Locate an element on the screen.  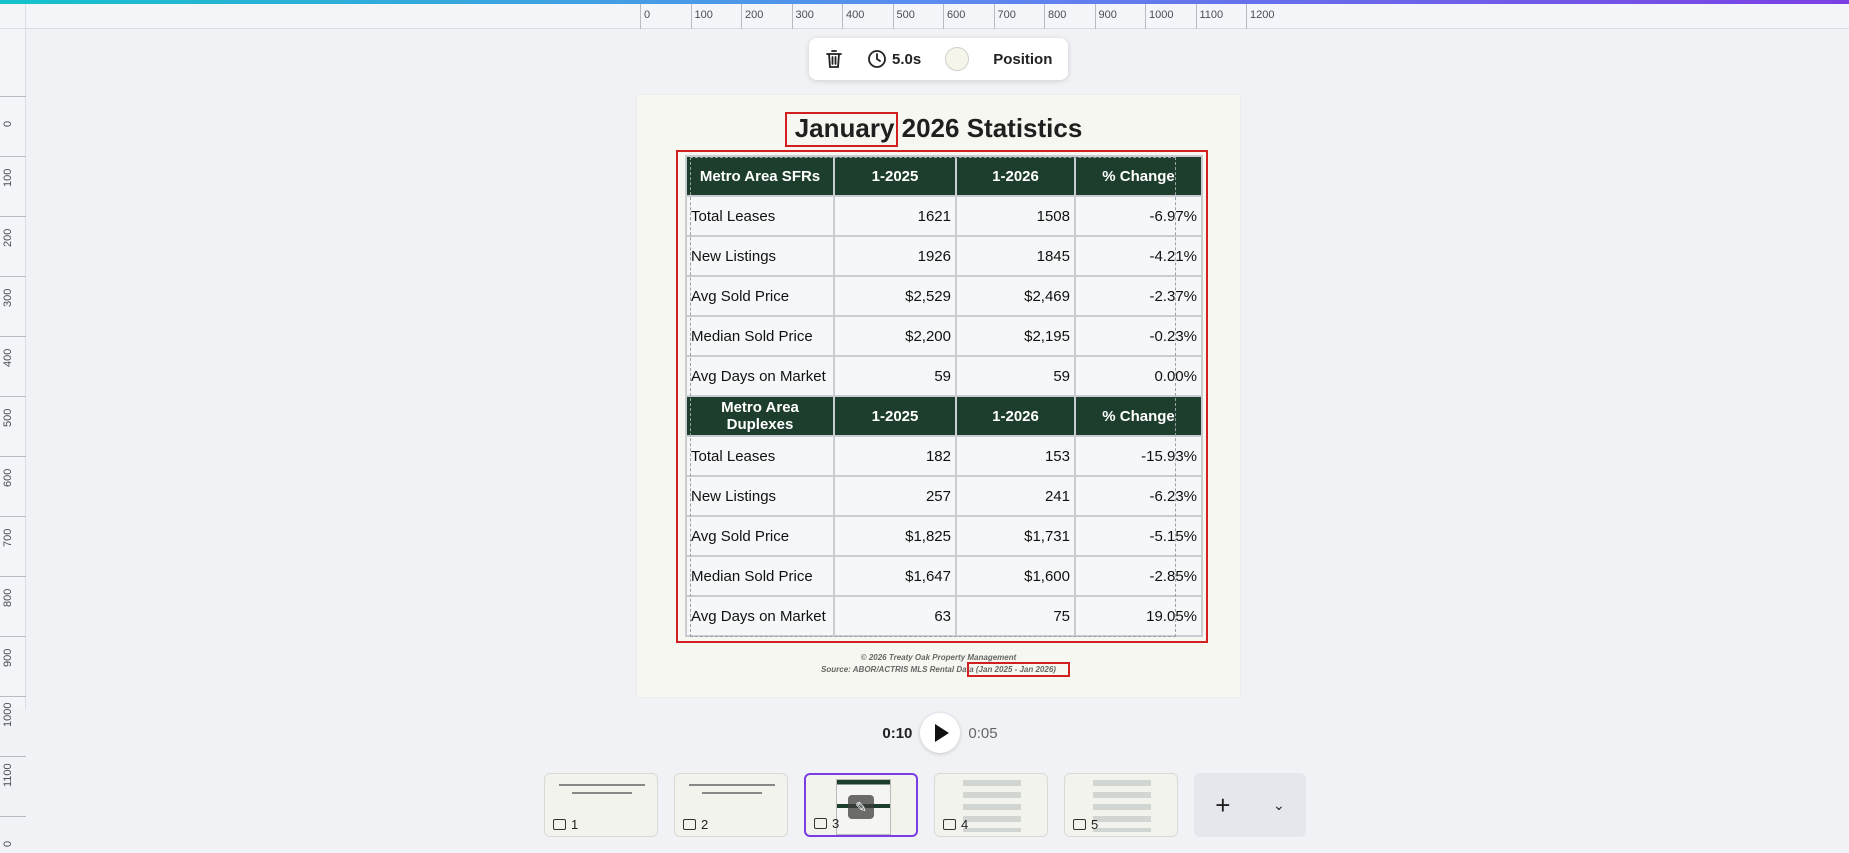
position-button: Position is located at coordinates (1022, 59).